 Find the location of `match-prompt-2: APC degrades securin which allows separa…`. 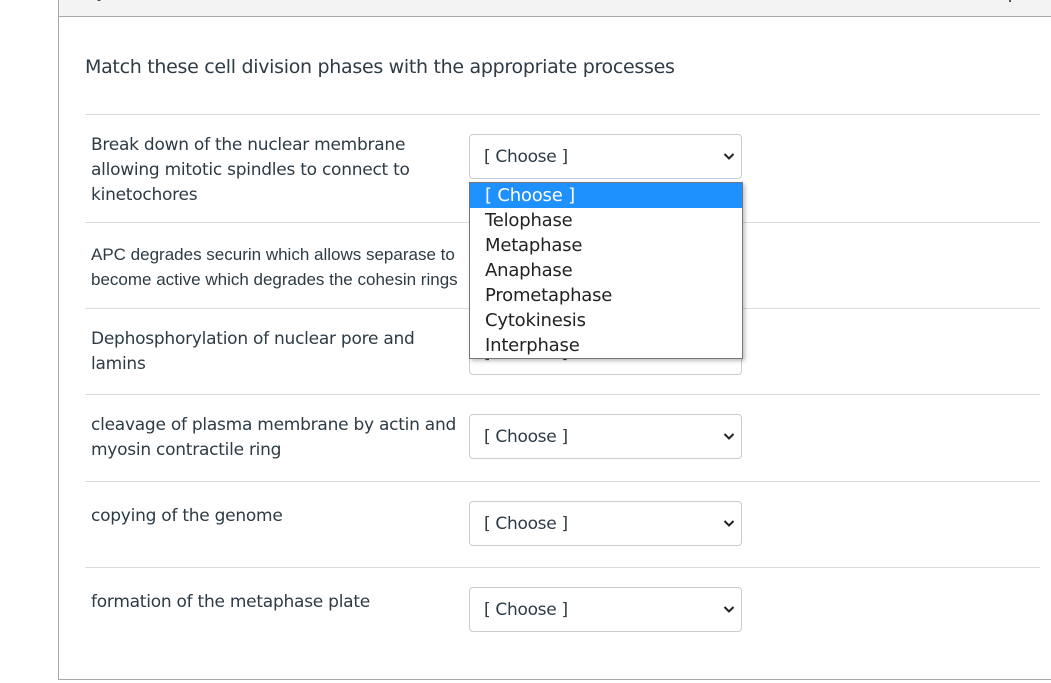

match-prompt-2: APC degrades securin which allows separa… is located at coordinates (274, 267).